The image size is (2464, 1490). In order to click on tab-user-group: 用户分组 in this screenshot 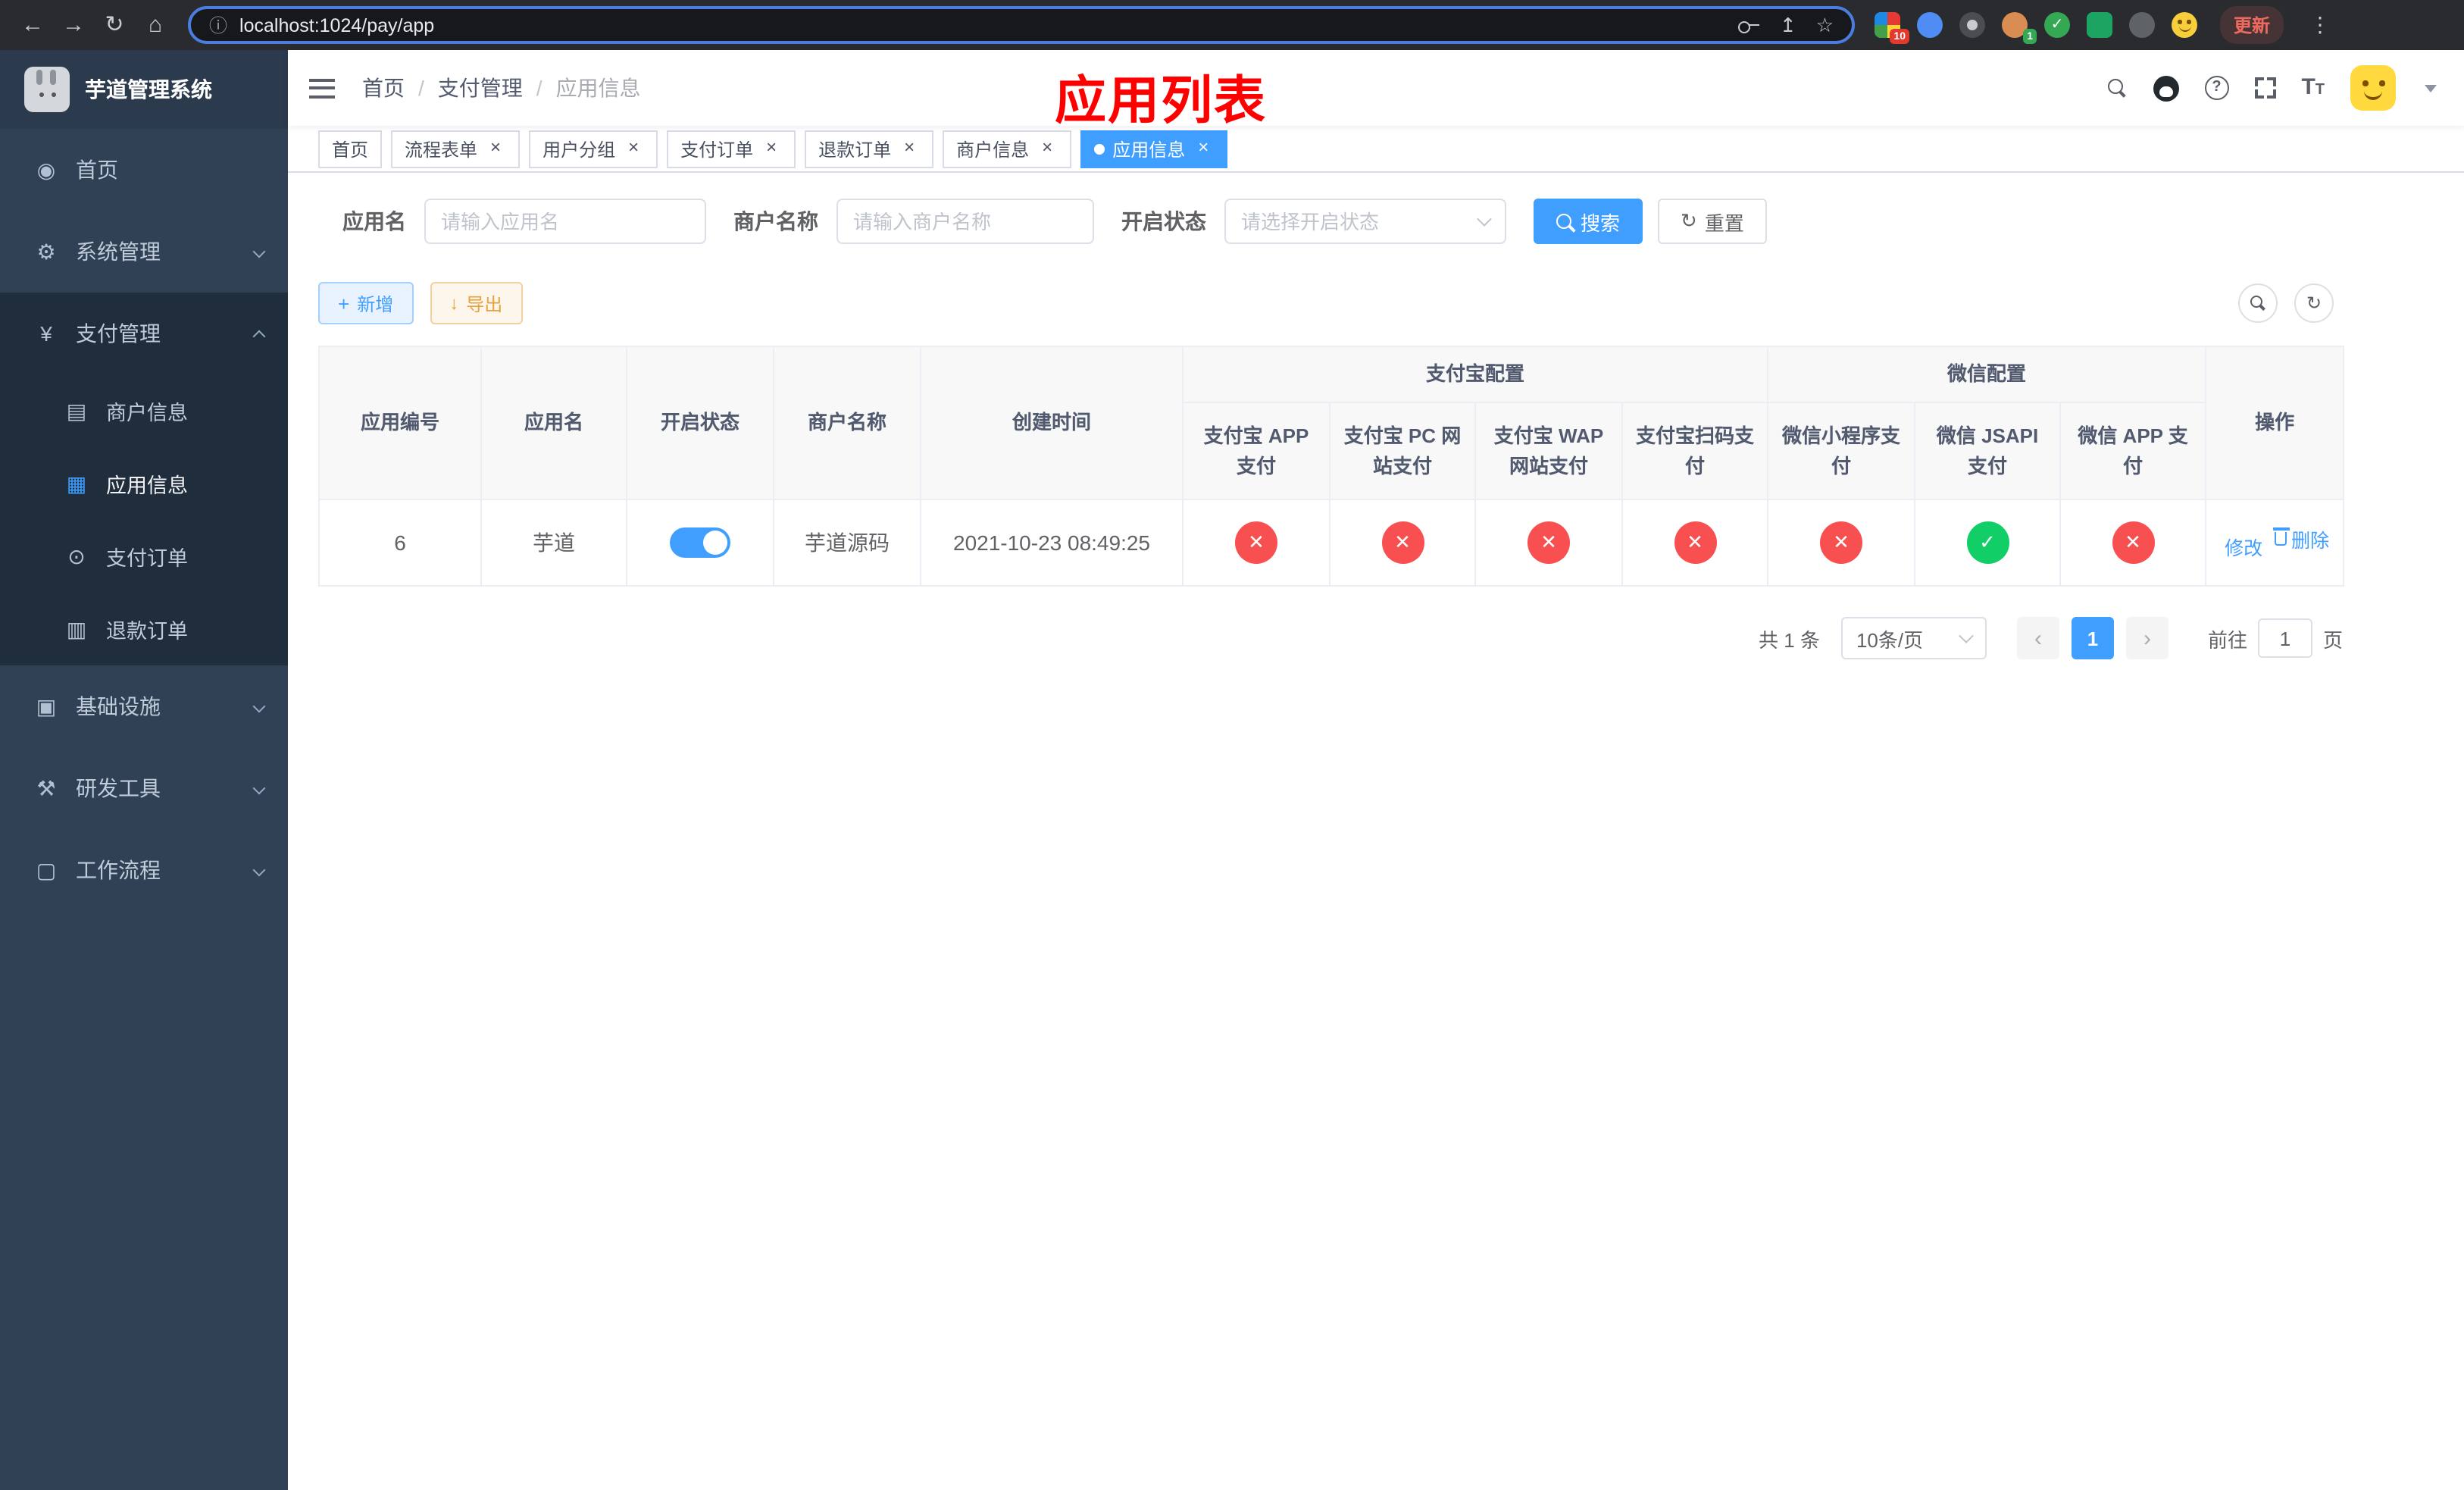, I will do `click(593, 148)`.